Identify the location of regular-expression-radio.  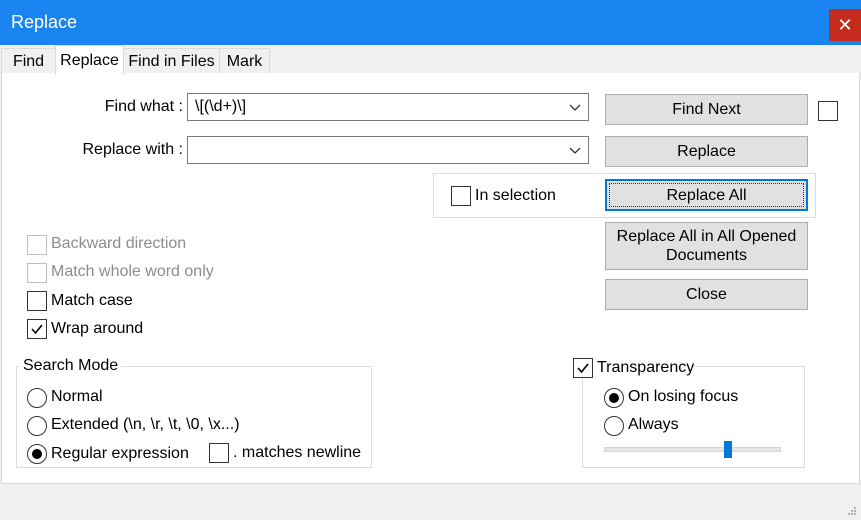
(37, 454).